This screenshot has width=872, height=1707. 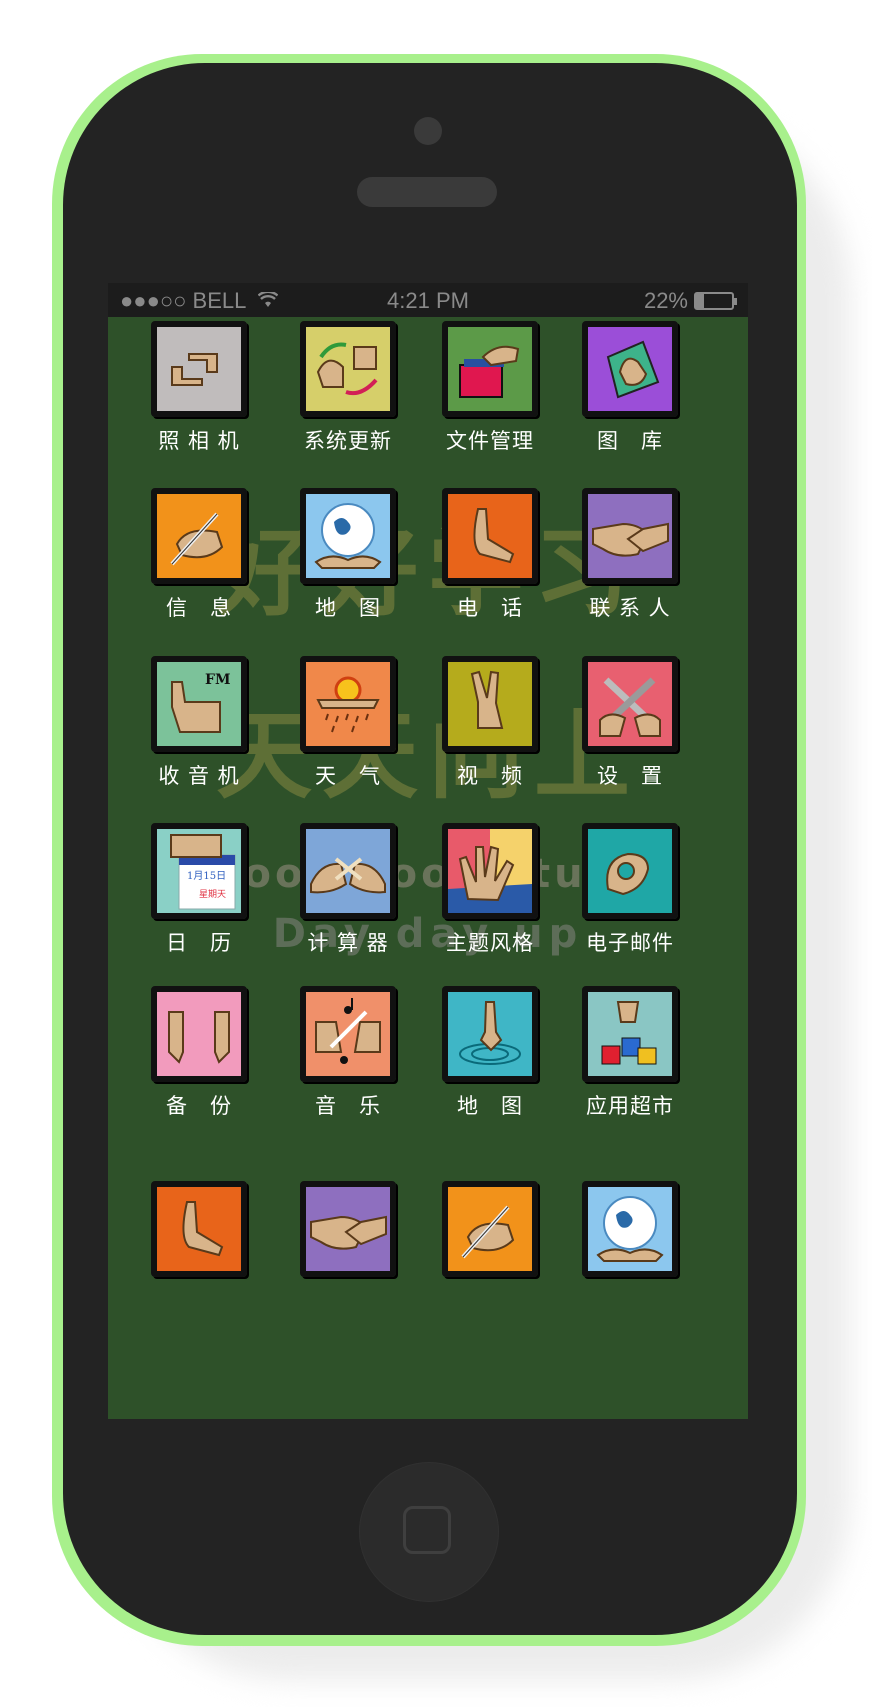 What do you see at coordinates (199, 369) in the screenshot?
I see `camera-hands-icon` at bounding box center [199, 369].